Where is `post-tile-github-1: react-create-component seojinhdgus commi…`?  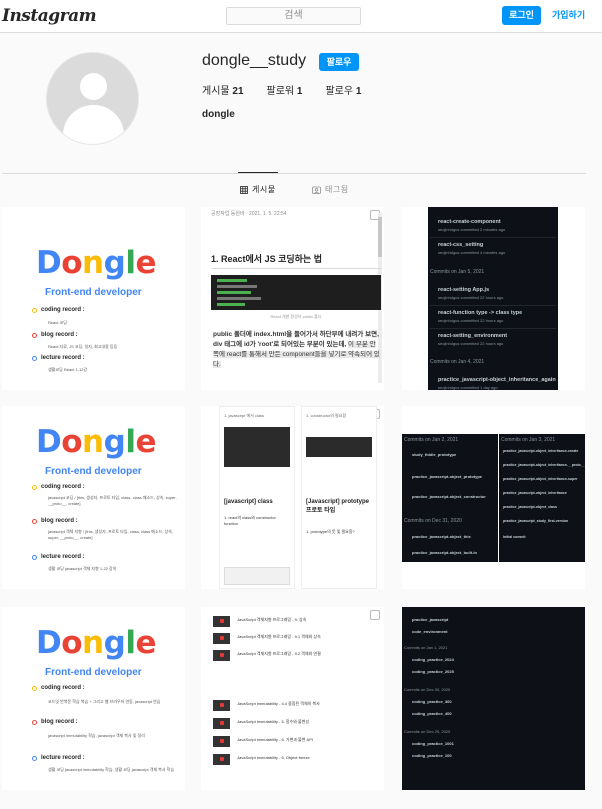
post-tile-github-1: react-create-component seojinhdgus commi… is located at coordinates (493, 298).